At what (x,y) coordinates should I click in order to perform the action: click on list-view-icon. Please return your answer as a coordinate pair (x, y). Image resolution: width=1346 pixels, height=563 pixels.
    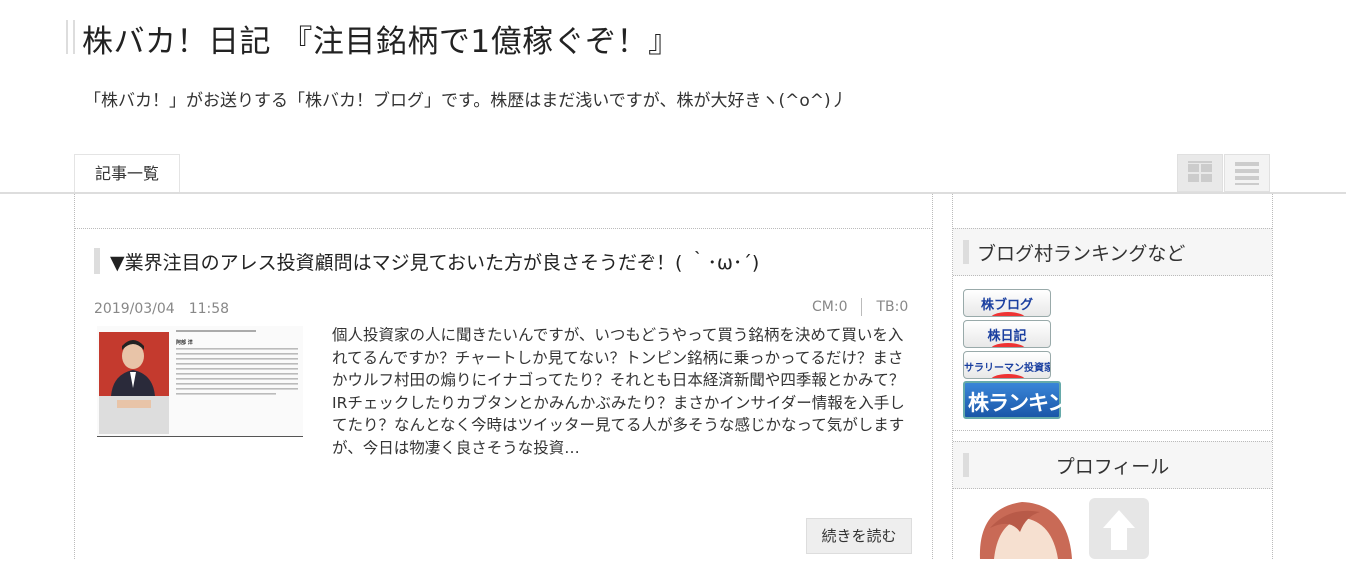
    Looking at the image, I should click on (1247, 173).